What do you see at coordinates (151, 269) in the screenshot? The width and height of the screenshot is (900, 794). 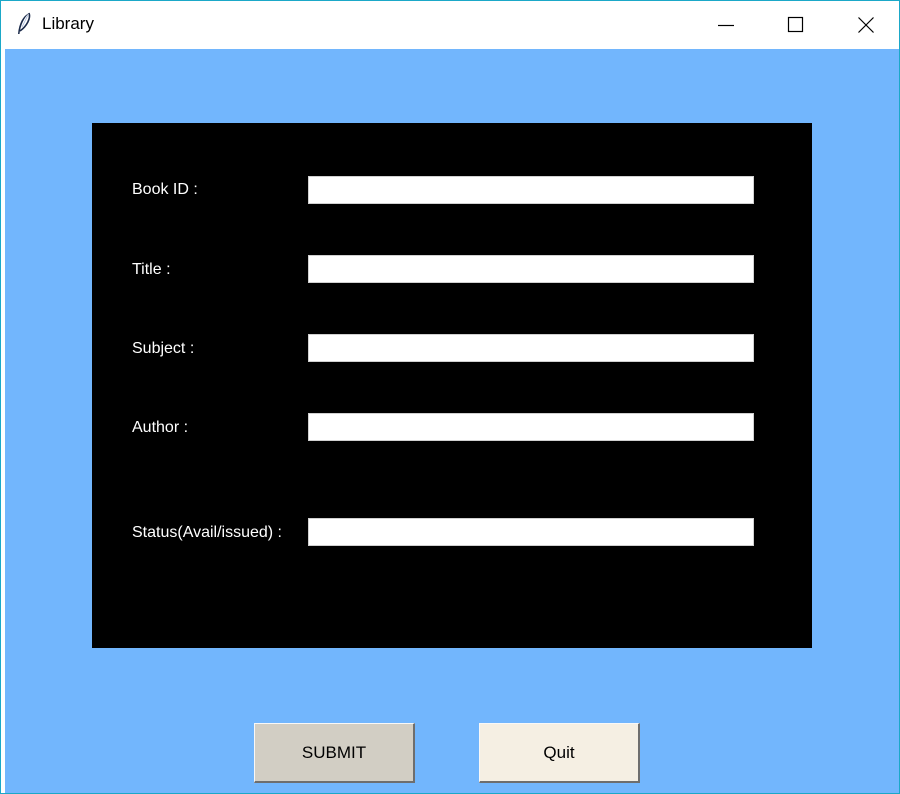 I see `title-label: Title :` at bounding box center [151, 269].